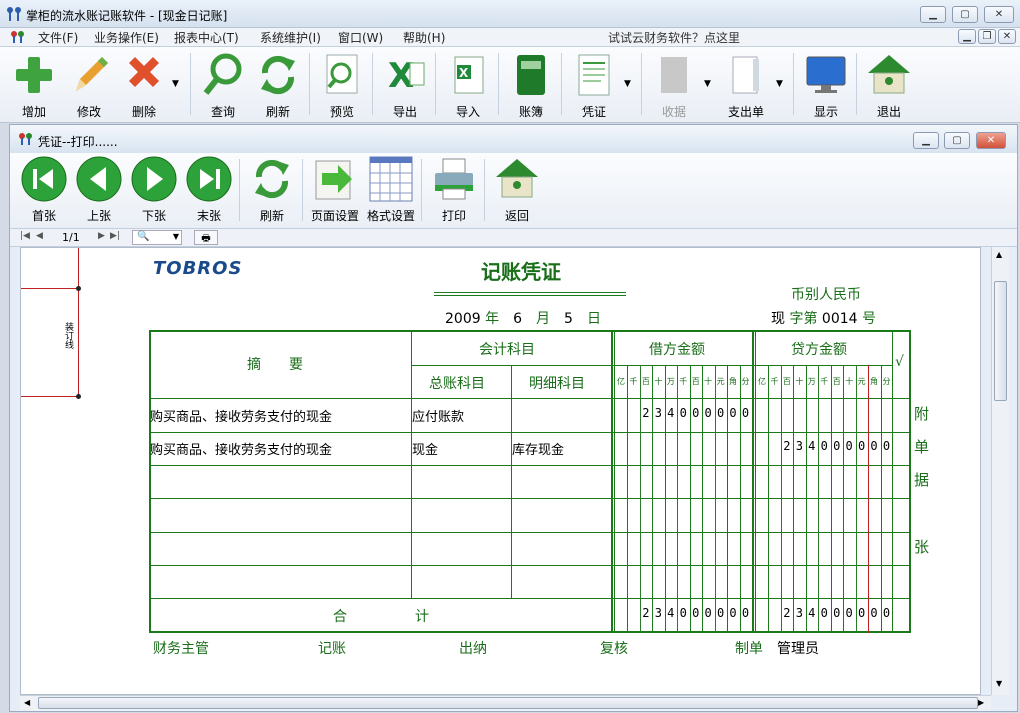 This screenshot has width=1020, height=713. I want to click on row1-debit-digit: 3, so click(658, 413).